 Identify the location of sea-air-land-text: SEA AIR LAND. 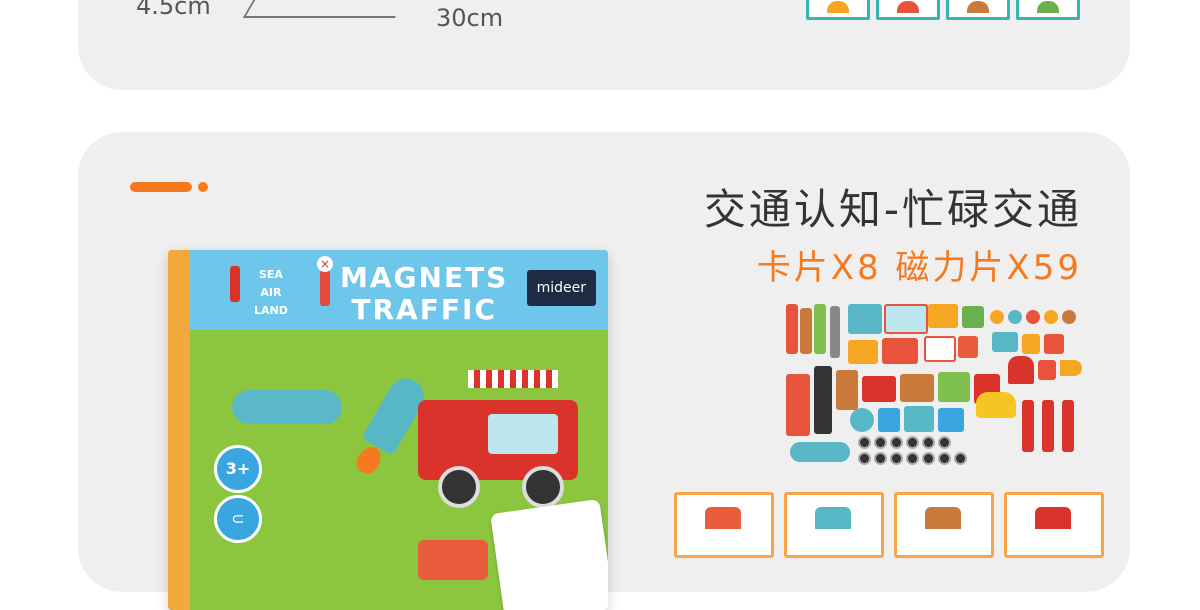
(271, 293).